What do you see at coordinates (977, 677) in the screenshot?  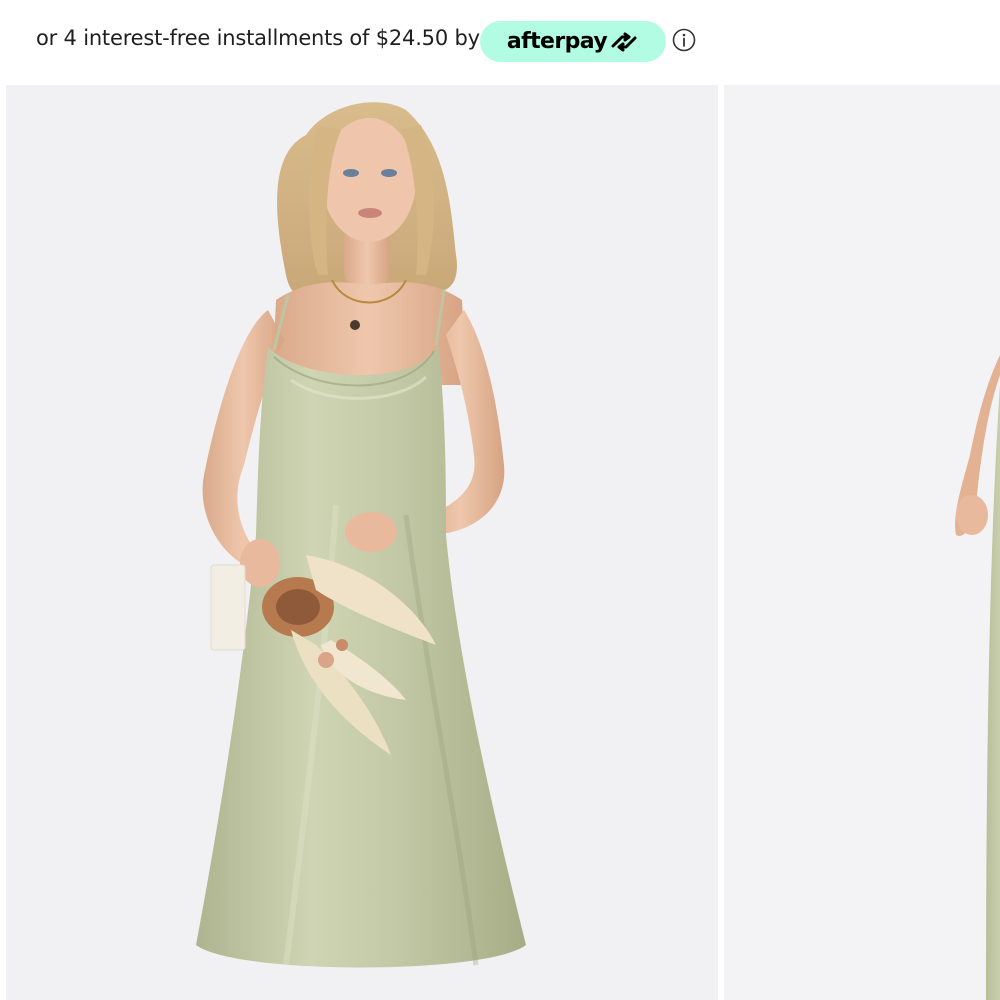 I see `model-illustration-partial` at bounding box center [977, 677].